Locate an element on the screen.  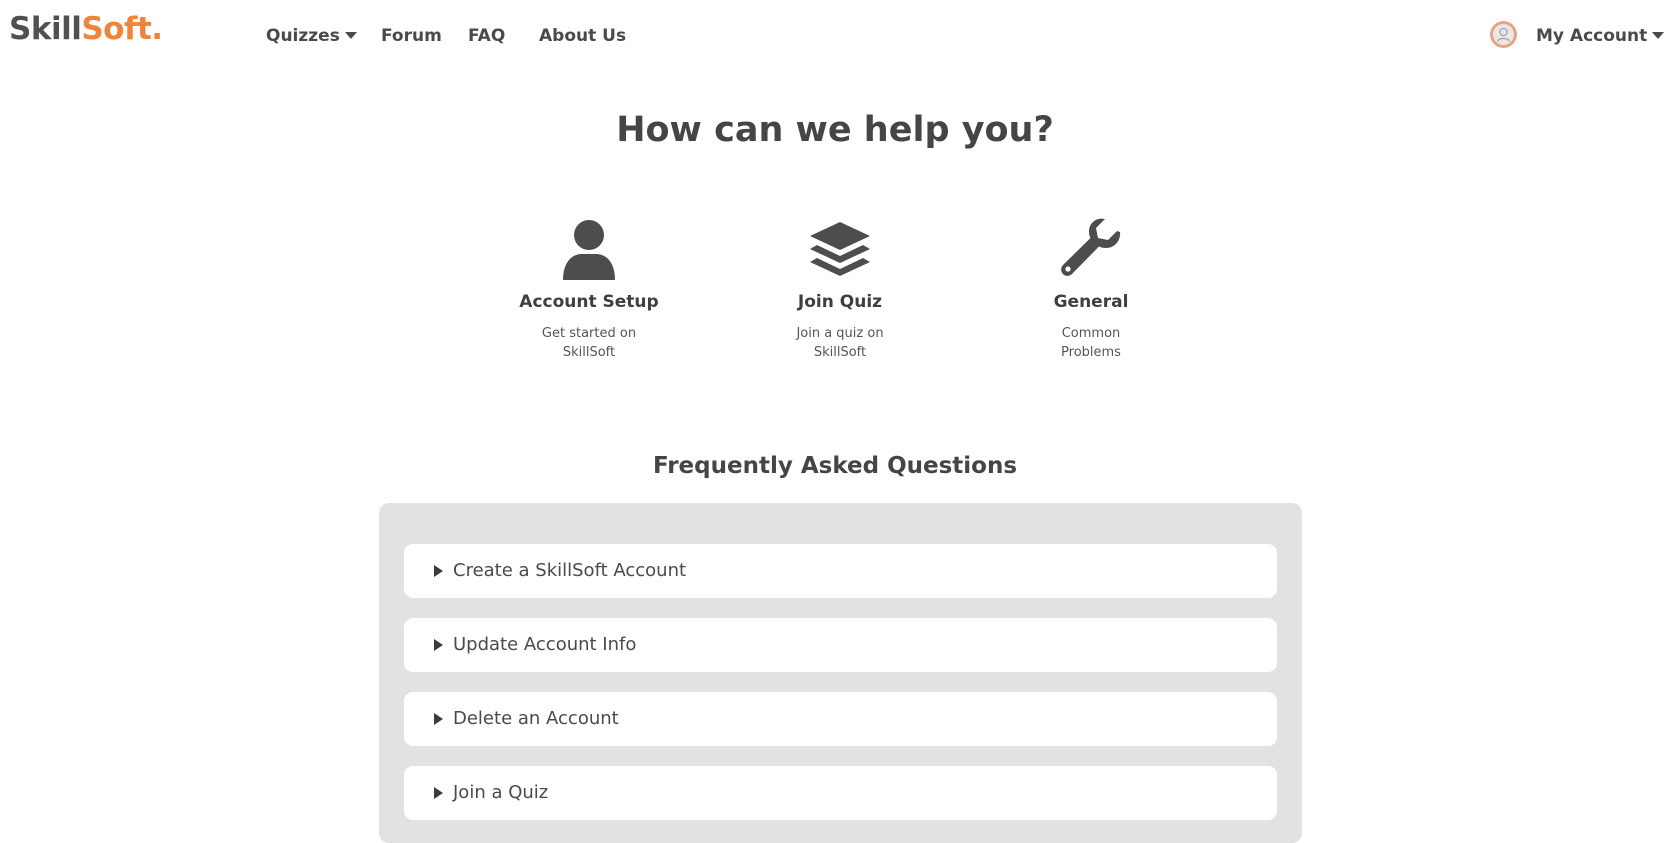
nav-quizzes-dropdown: Quizzes is located at coordinates (311, 36).